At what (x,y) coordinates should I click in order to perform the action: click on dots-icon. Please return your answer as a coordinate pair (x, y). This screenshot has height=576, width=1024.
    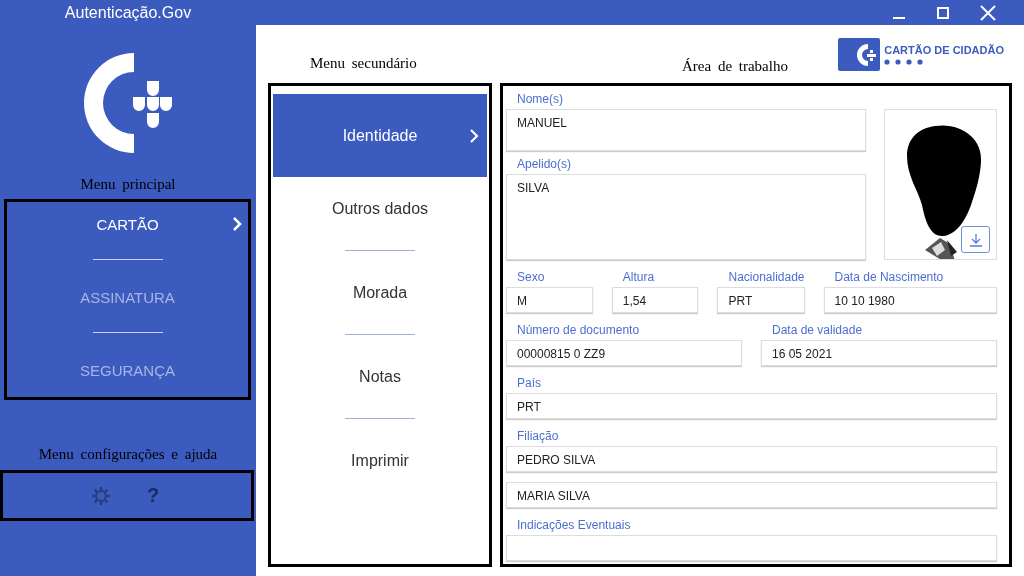
    Looking at the image, I should click on (904, 62).